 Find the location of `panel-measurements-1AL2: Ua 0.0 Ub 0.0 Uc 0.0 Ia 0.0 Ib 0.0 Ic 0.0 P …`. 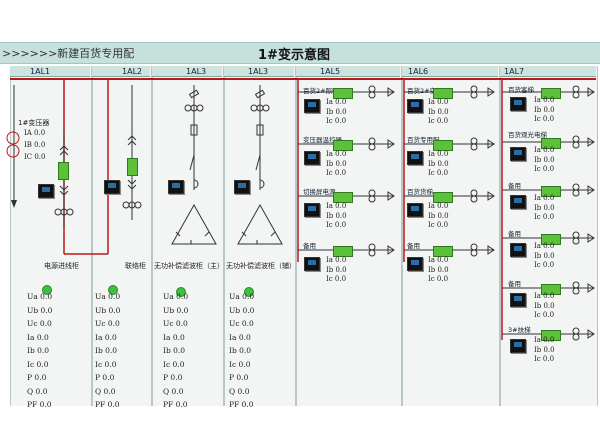

panel-measurements-1AL2: Ua 0.0 Ub 0.0 Uc 0.0 Ia 0.0 Ib 0.0 Ic 0.0 P … is located at coordinates (108, 350).